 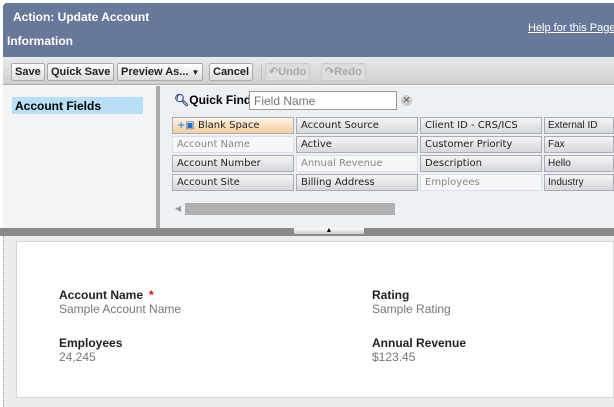 I want to click on scroll-left-icon: ◀, so click(x=178, y=208).